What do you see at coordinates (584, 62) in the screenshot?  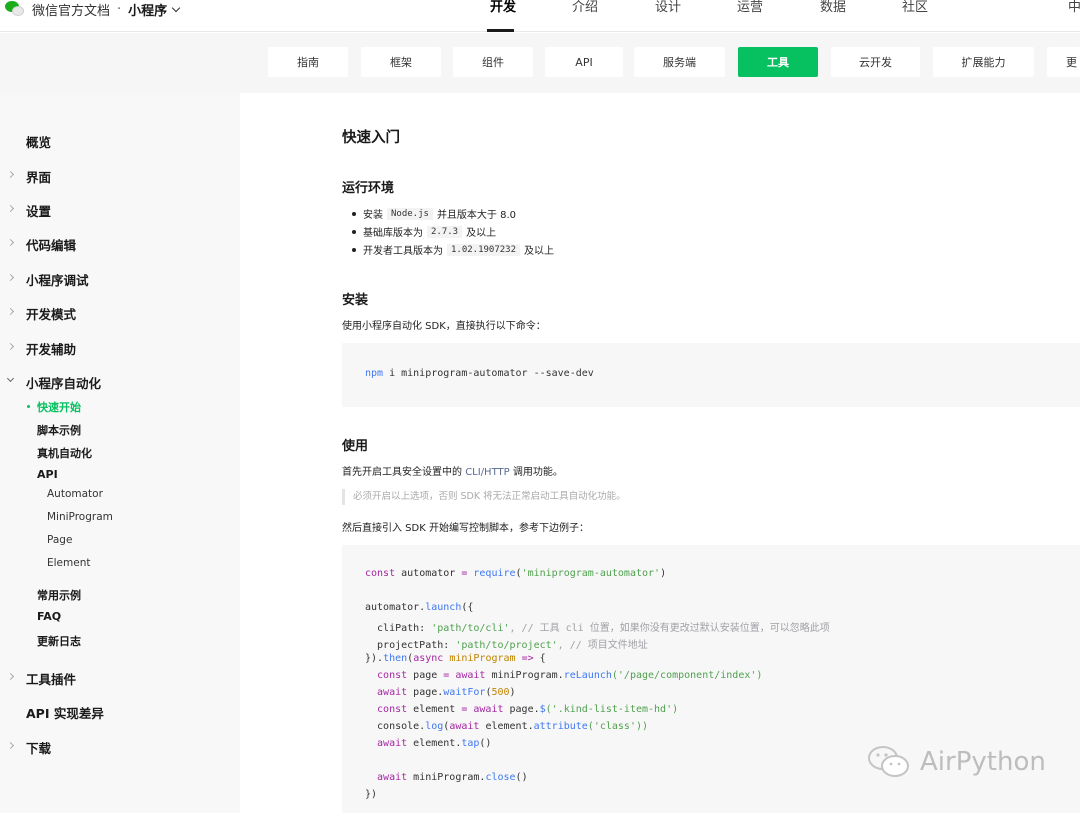 I see `tab-api: API` at bounding box center [584, 62].